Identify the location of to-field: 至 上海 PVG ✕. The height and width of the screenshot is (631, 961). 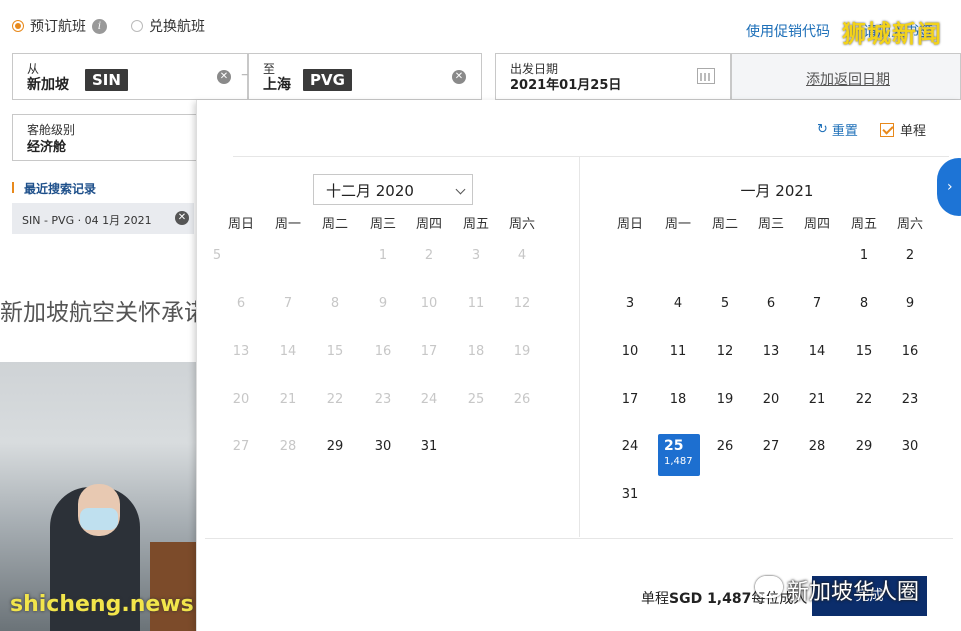
(365, 76).